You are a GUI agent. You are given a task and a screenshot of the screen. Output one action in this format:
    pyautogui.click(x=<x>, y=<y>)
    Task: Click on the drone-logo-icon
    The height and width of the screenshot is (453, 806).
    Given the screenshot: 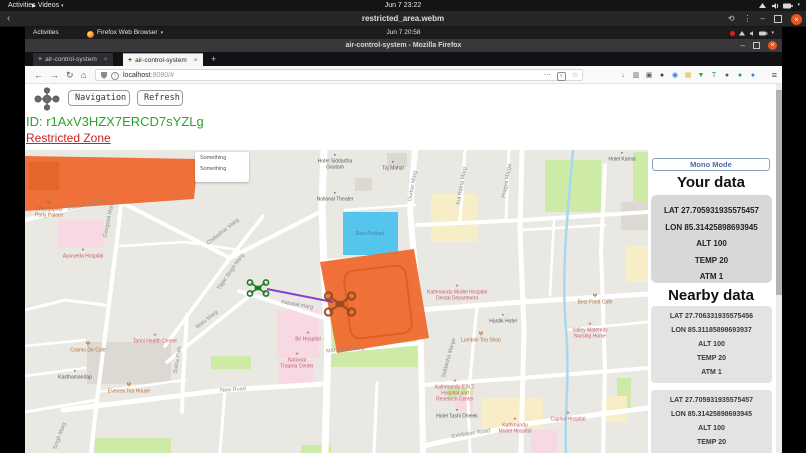 What is the action you would take?
    pyautogui.click(x=47, y=99)
    